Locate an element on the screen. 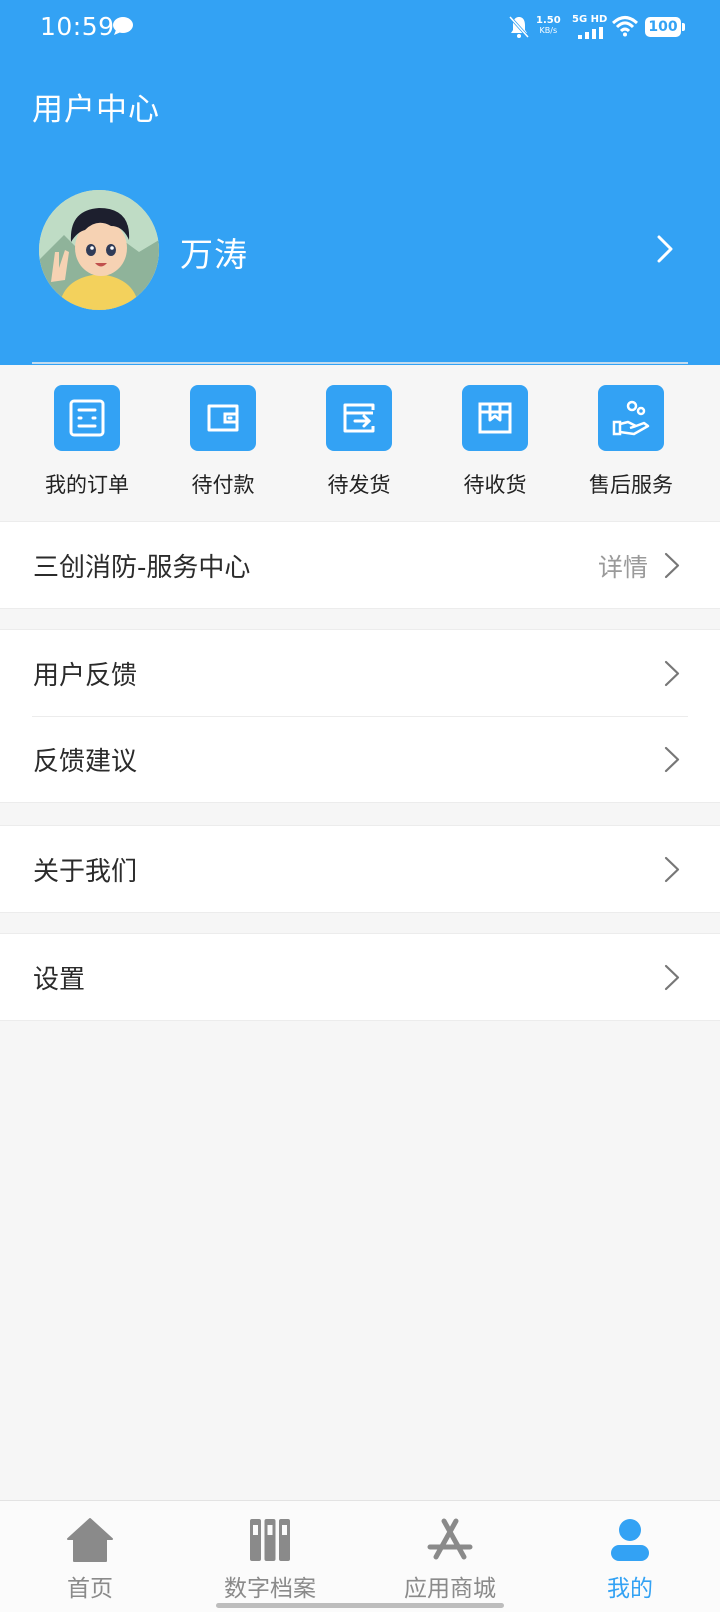 This screenshot has width=720, height=1612. header-divider is located at coordinates (360, 363).